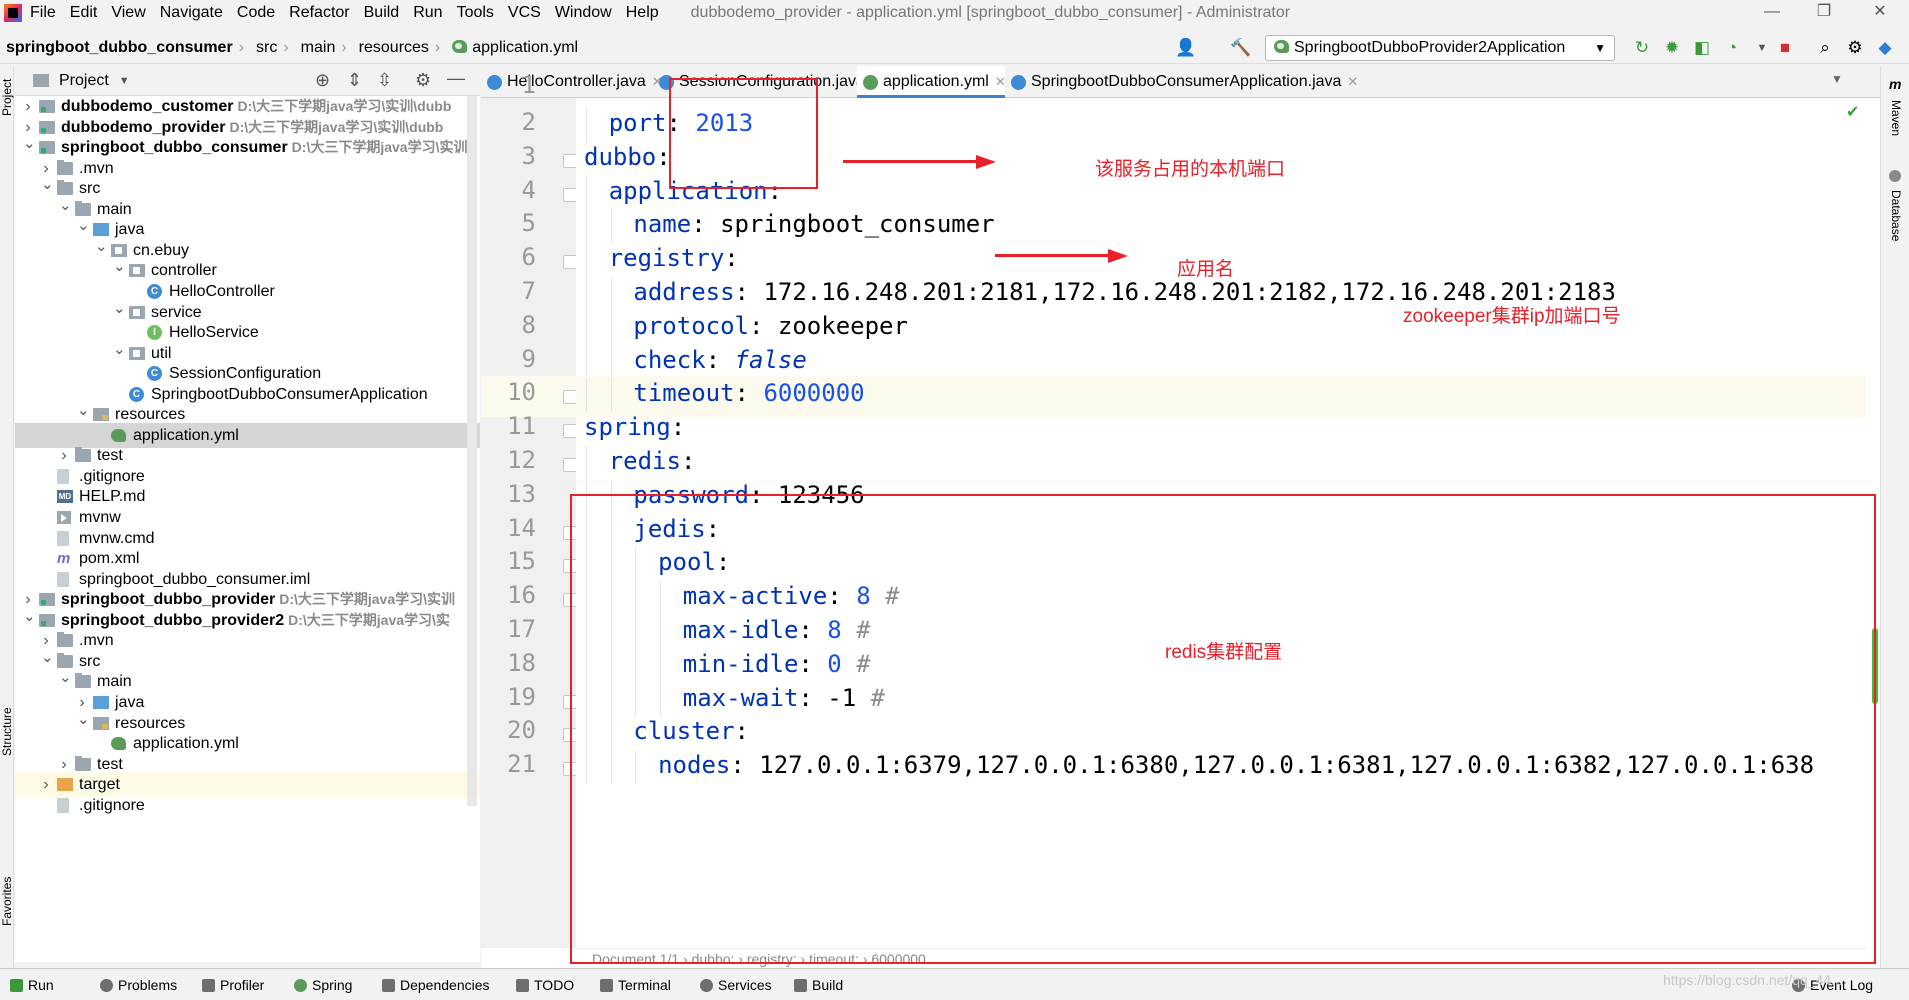  What do you see at coordinates (1885, 48) in the screenshot?
I see `plugin-icon: ◆` at bounding box center [1885, 48].